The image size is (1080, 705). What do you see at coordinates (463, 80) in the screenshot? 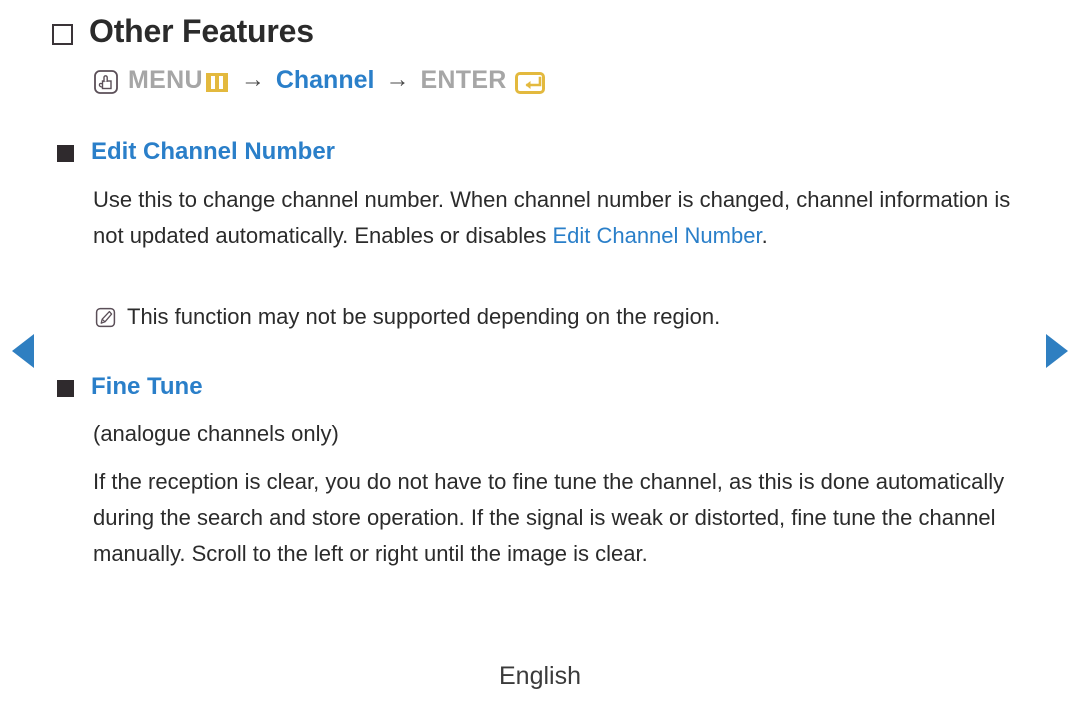
I see `enter-label: ENTER` at bounding box center [463, 80].